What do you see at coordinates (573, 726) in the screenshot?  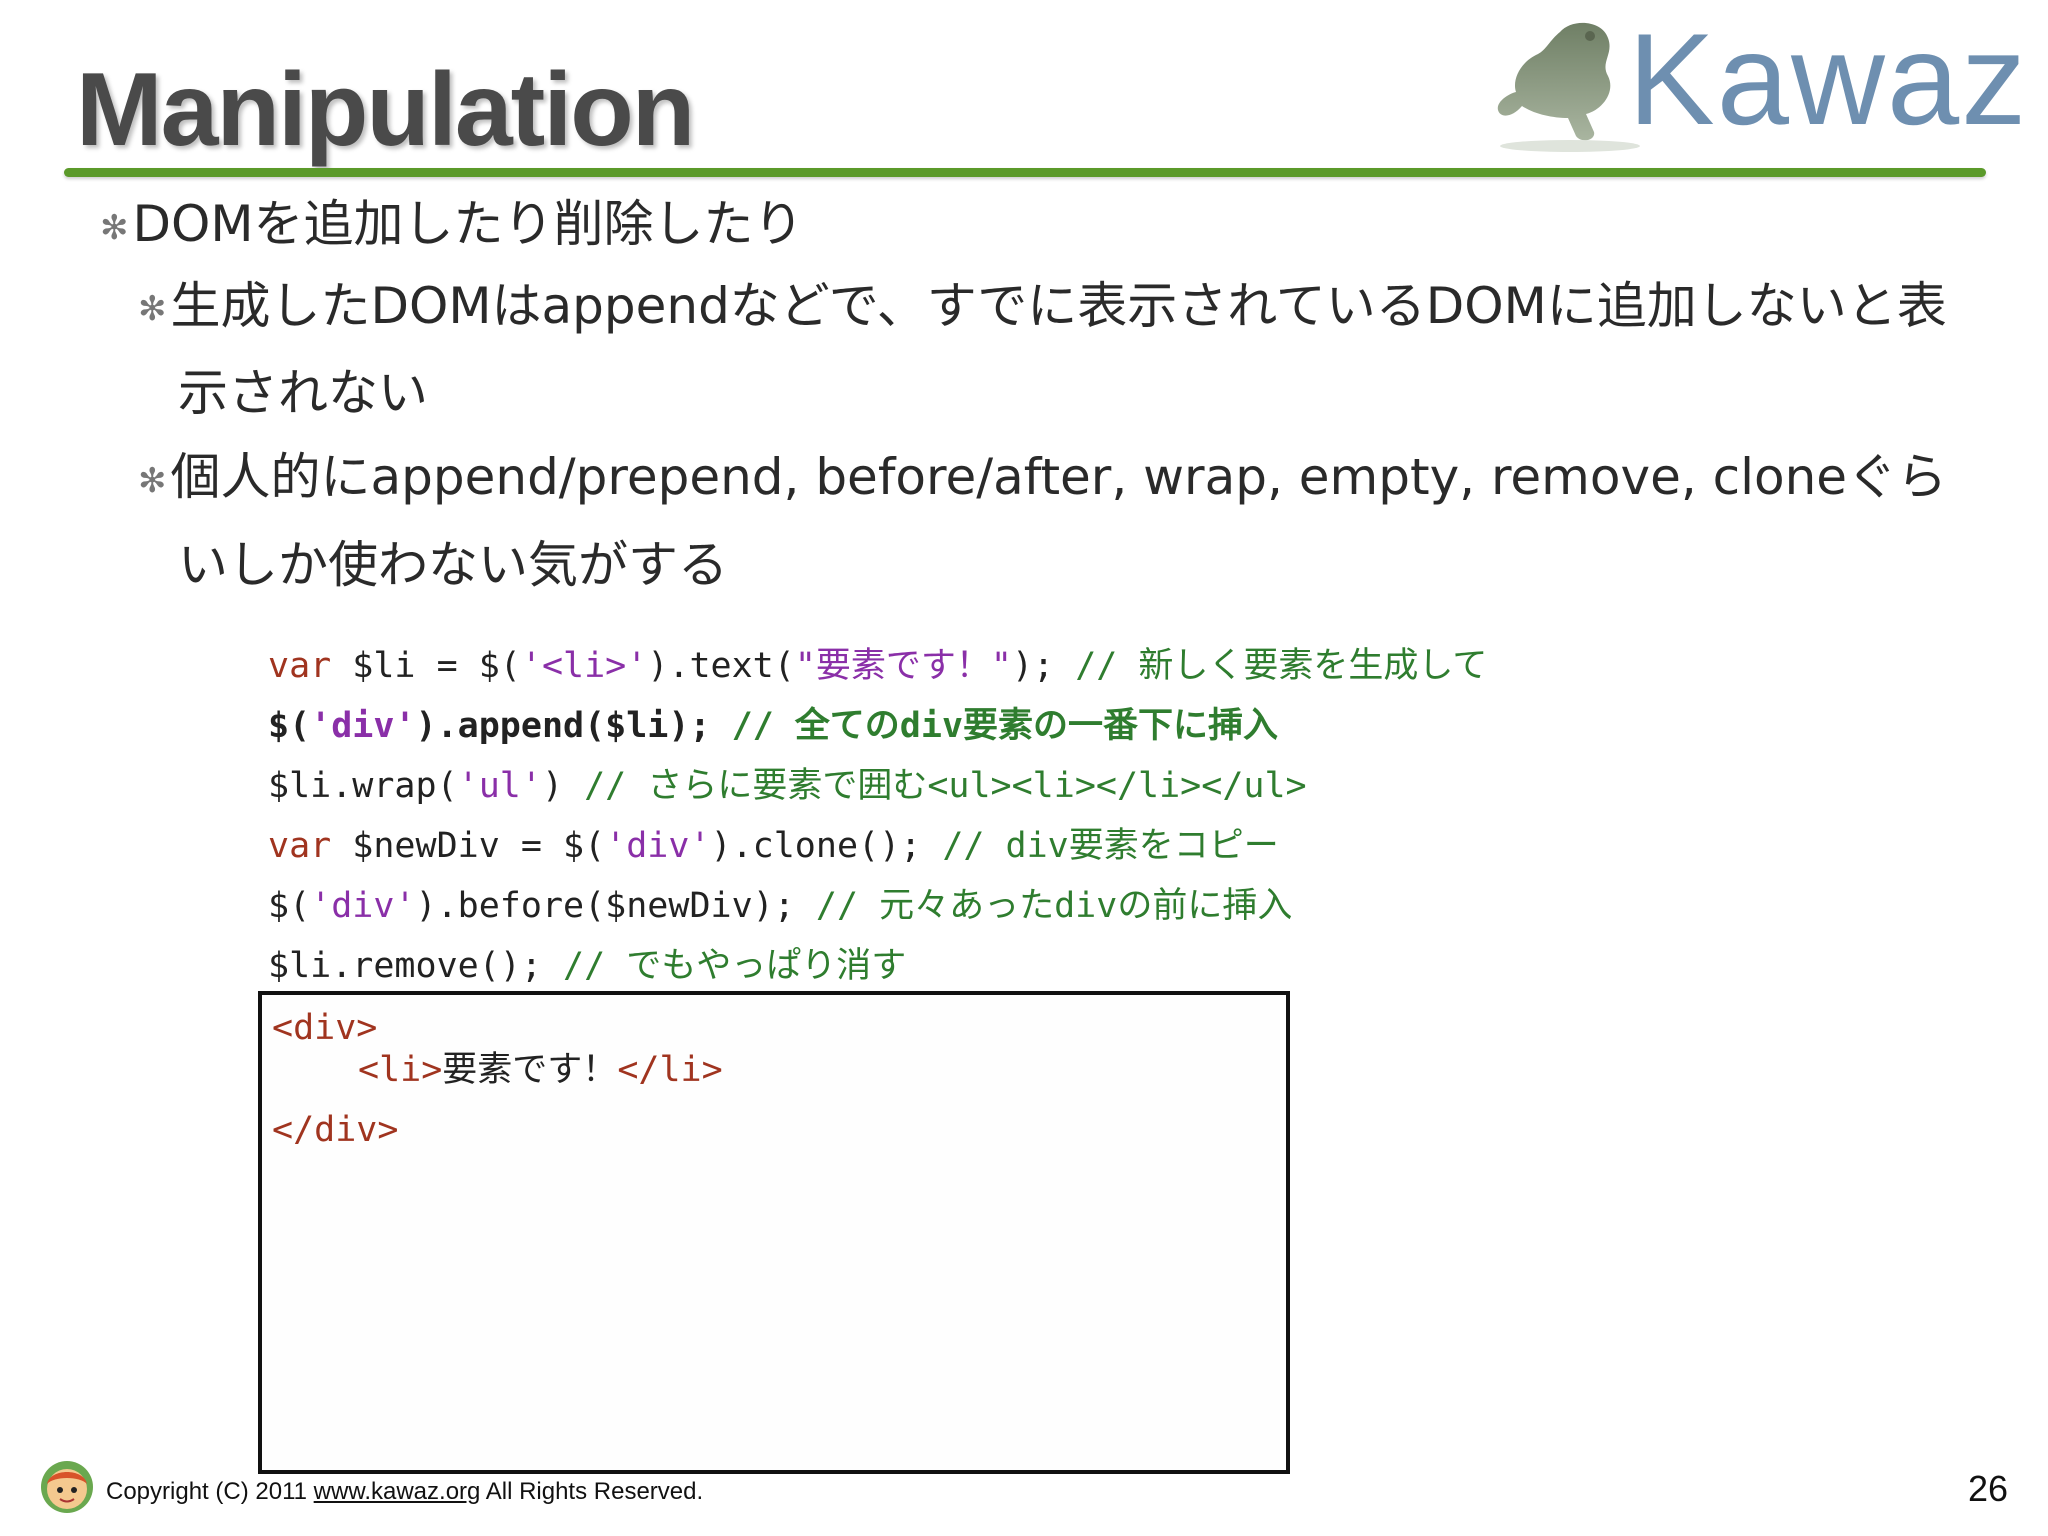 I see `code-text: ).append($li);` at bounding box center [573, 726].